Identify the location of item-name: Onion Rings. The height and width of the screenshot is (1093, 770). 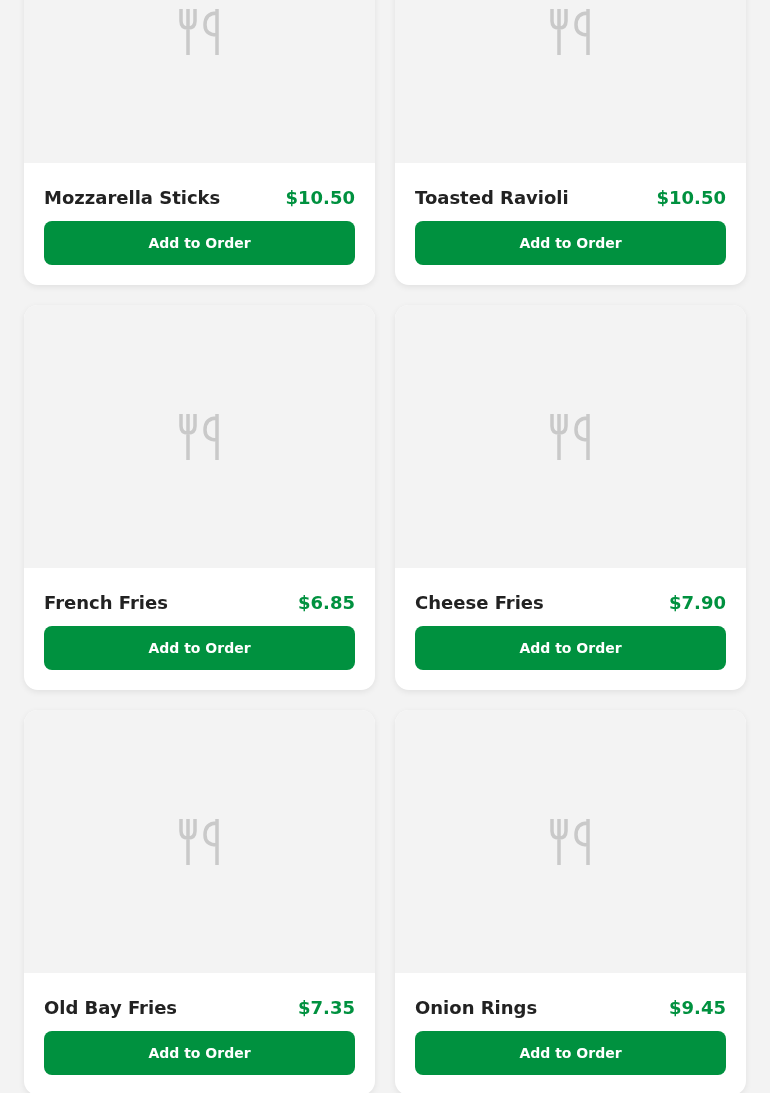
(476, 1007).